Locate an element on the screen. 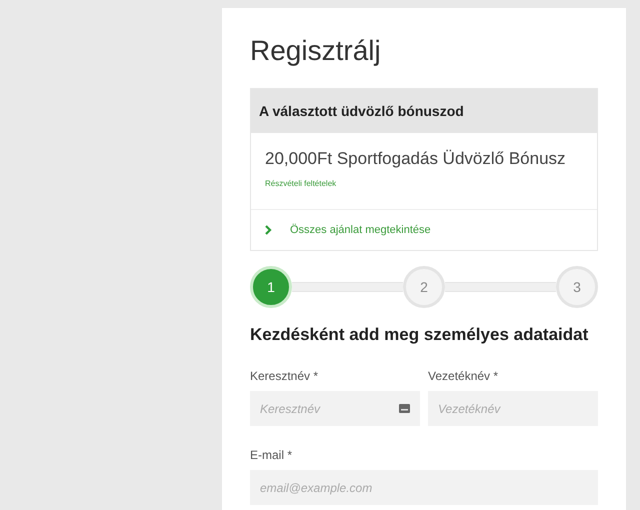 Image resolution: width=640 pixels, height=510 pixels. chevron-icon is located at coordinates (268, 230).